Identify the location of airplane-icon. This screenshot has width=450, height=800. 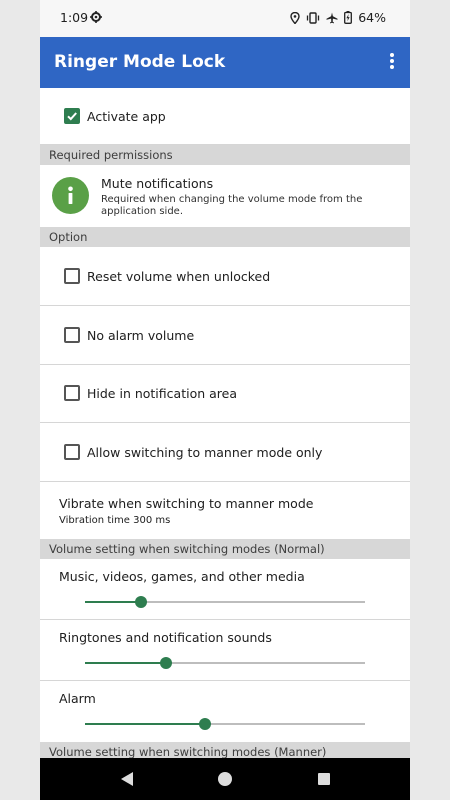
(332, 17).